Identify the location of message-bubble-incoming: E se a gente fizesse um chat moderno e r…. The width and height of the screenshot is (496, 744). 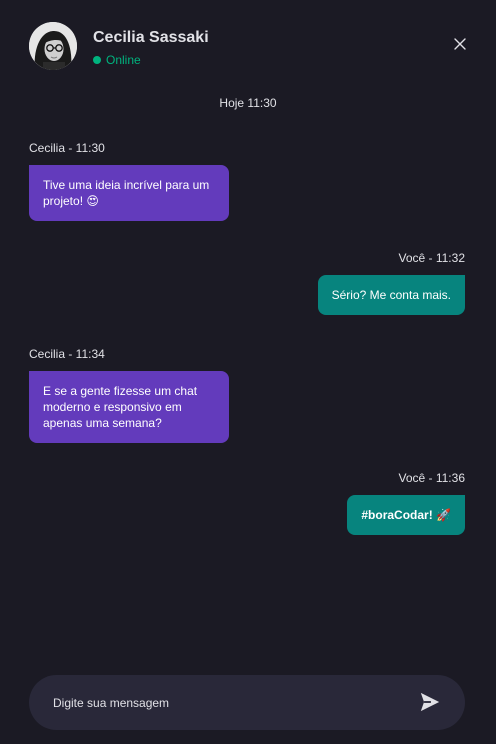
(129, 407).